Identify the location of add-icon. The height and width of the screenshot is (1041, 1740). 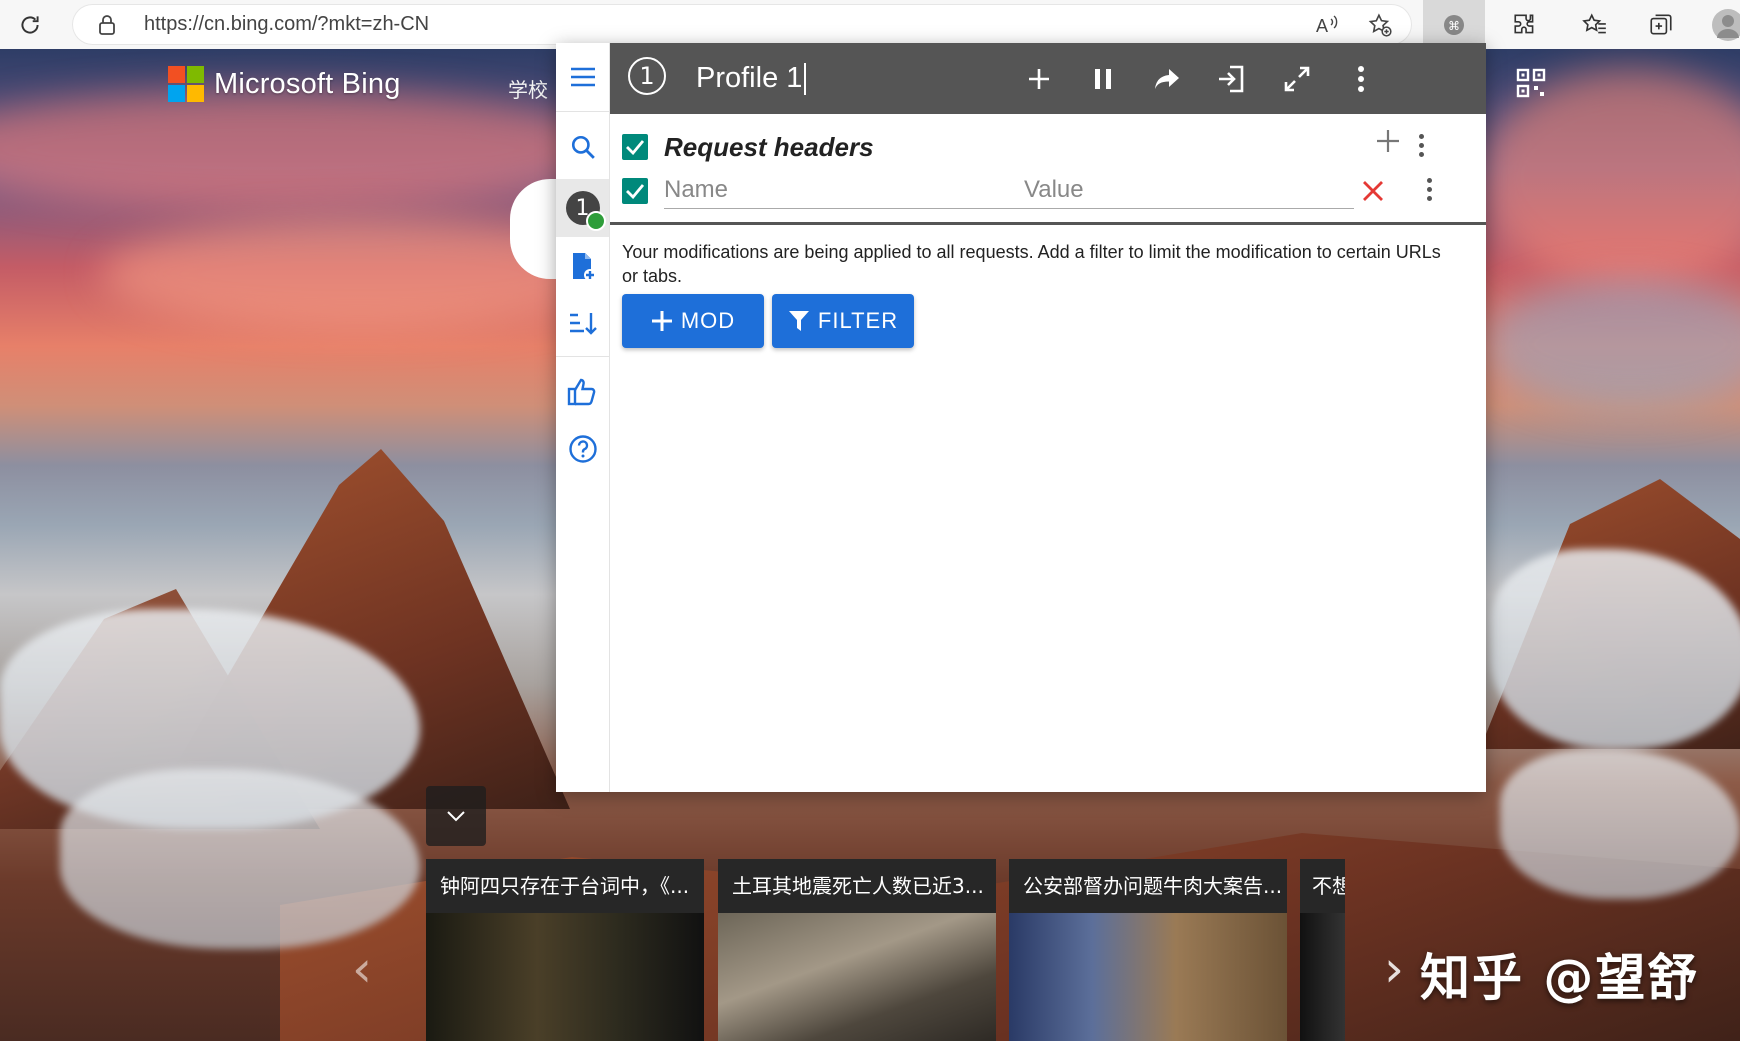
(1039, 78).